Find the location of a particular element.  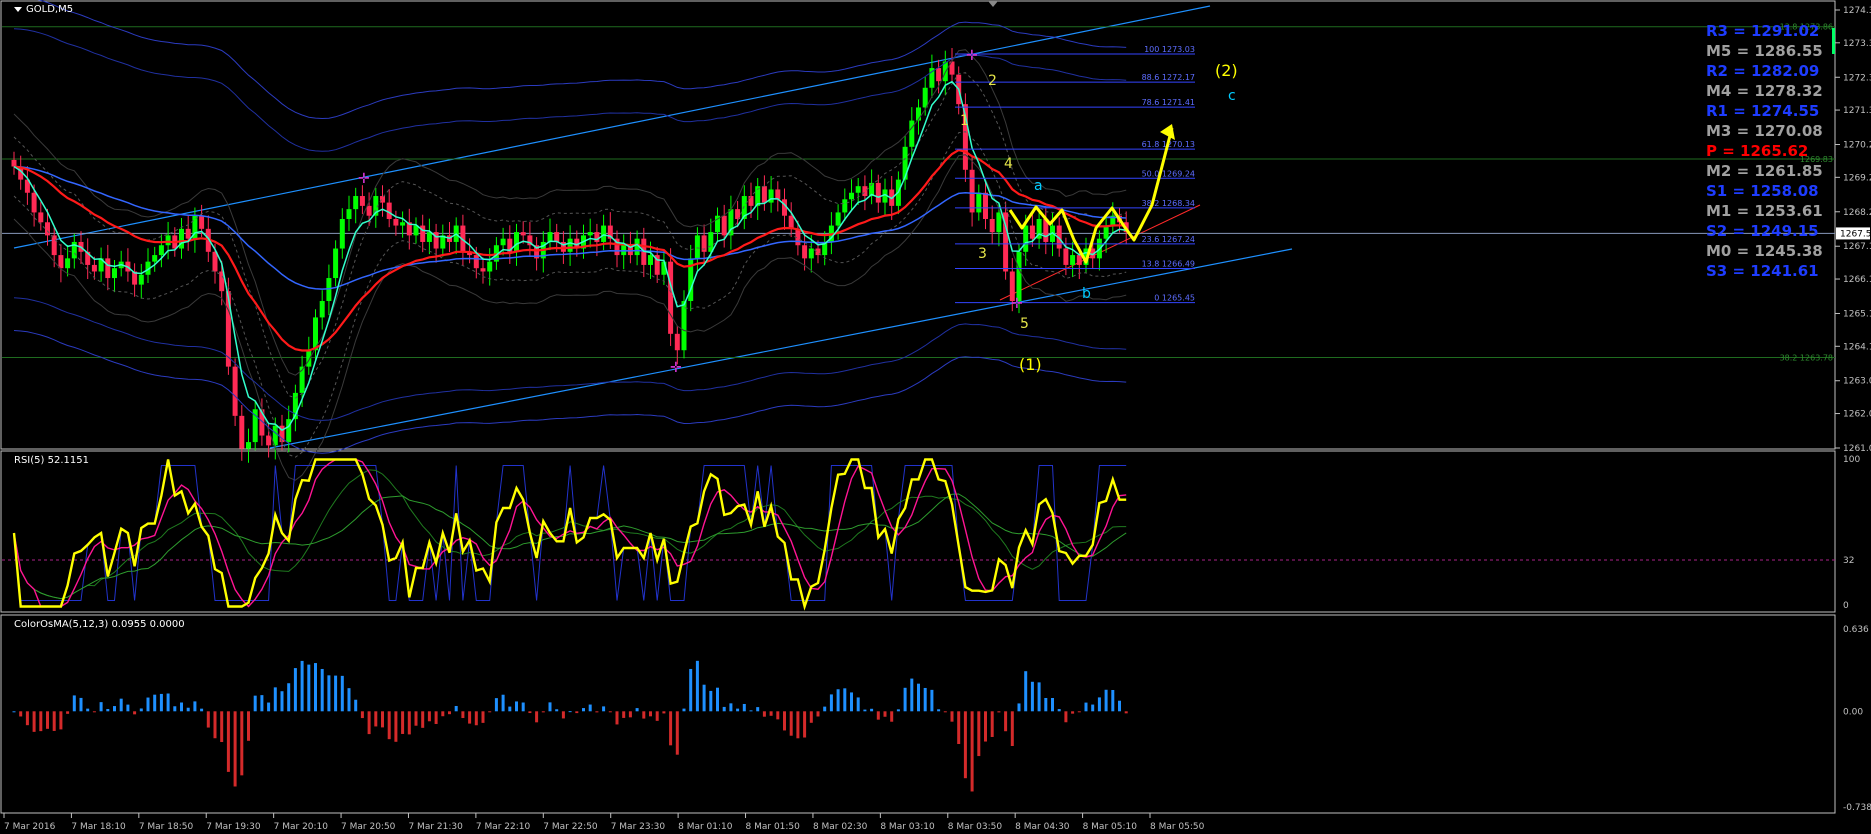

price-tick-label: 1265.12 is located at coordinates (1857, 314).